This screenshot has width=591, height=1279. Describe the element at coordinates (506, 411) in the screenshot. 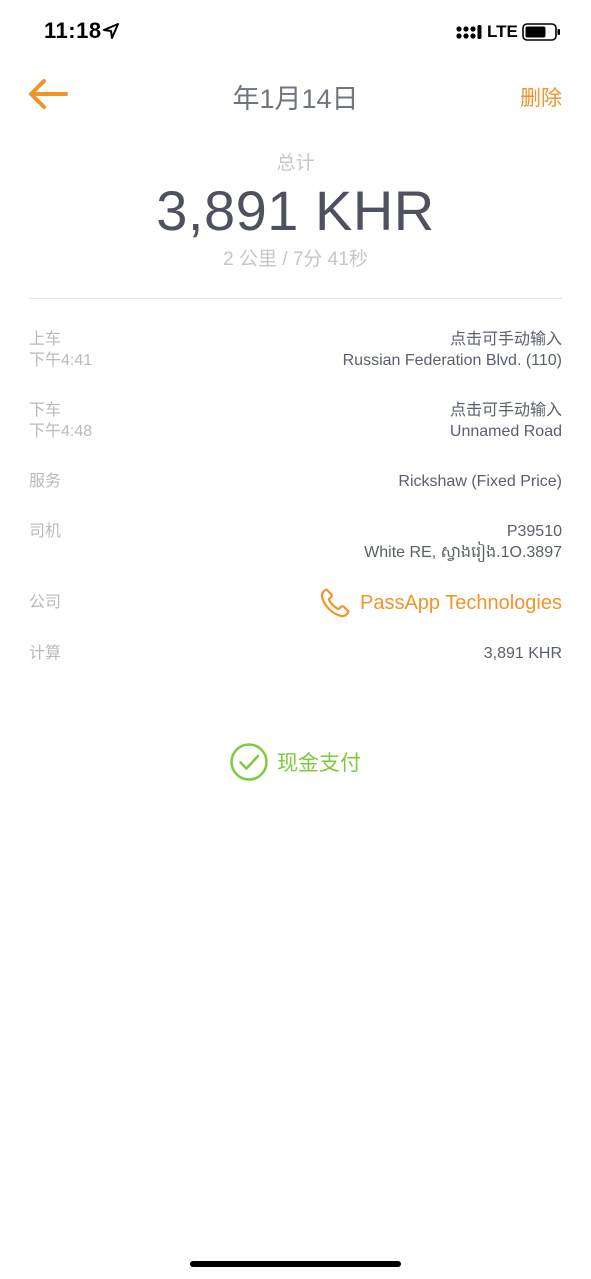

I see `dropoff-manual-input-hint: 点击可手动输入` at that location.